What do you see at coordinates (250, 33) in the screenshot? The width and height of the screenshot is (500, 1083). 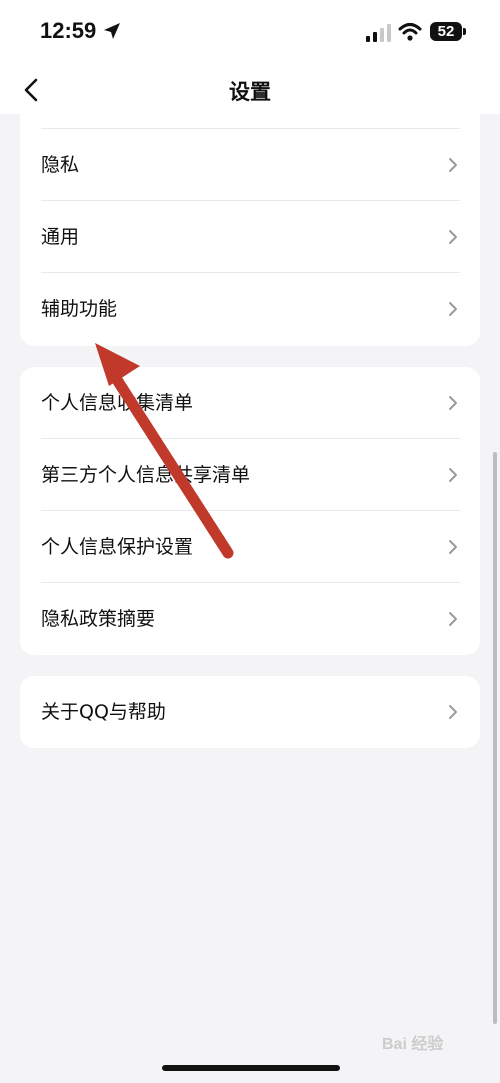 I see `status-bar: 12:59 52` at bounding box center [250, 33].